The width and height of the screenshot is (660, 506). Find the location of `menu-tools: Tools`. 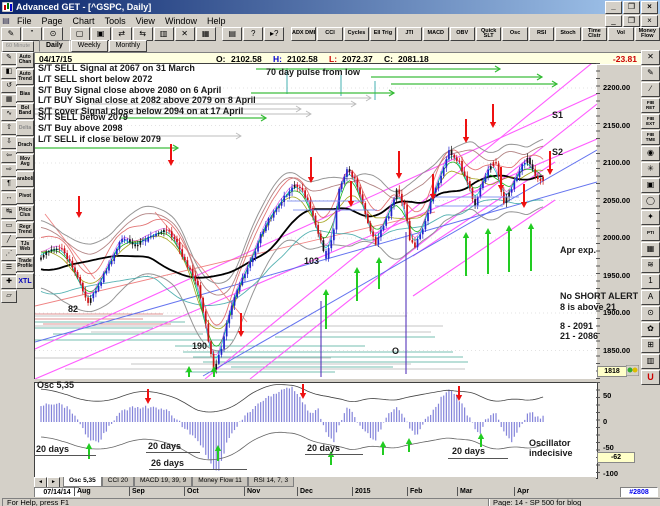

menu-tools: Tools is located at coordinates (115, 21).